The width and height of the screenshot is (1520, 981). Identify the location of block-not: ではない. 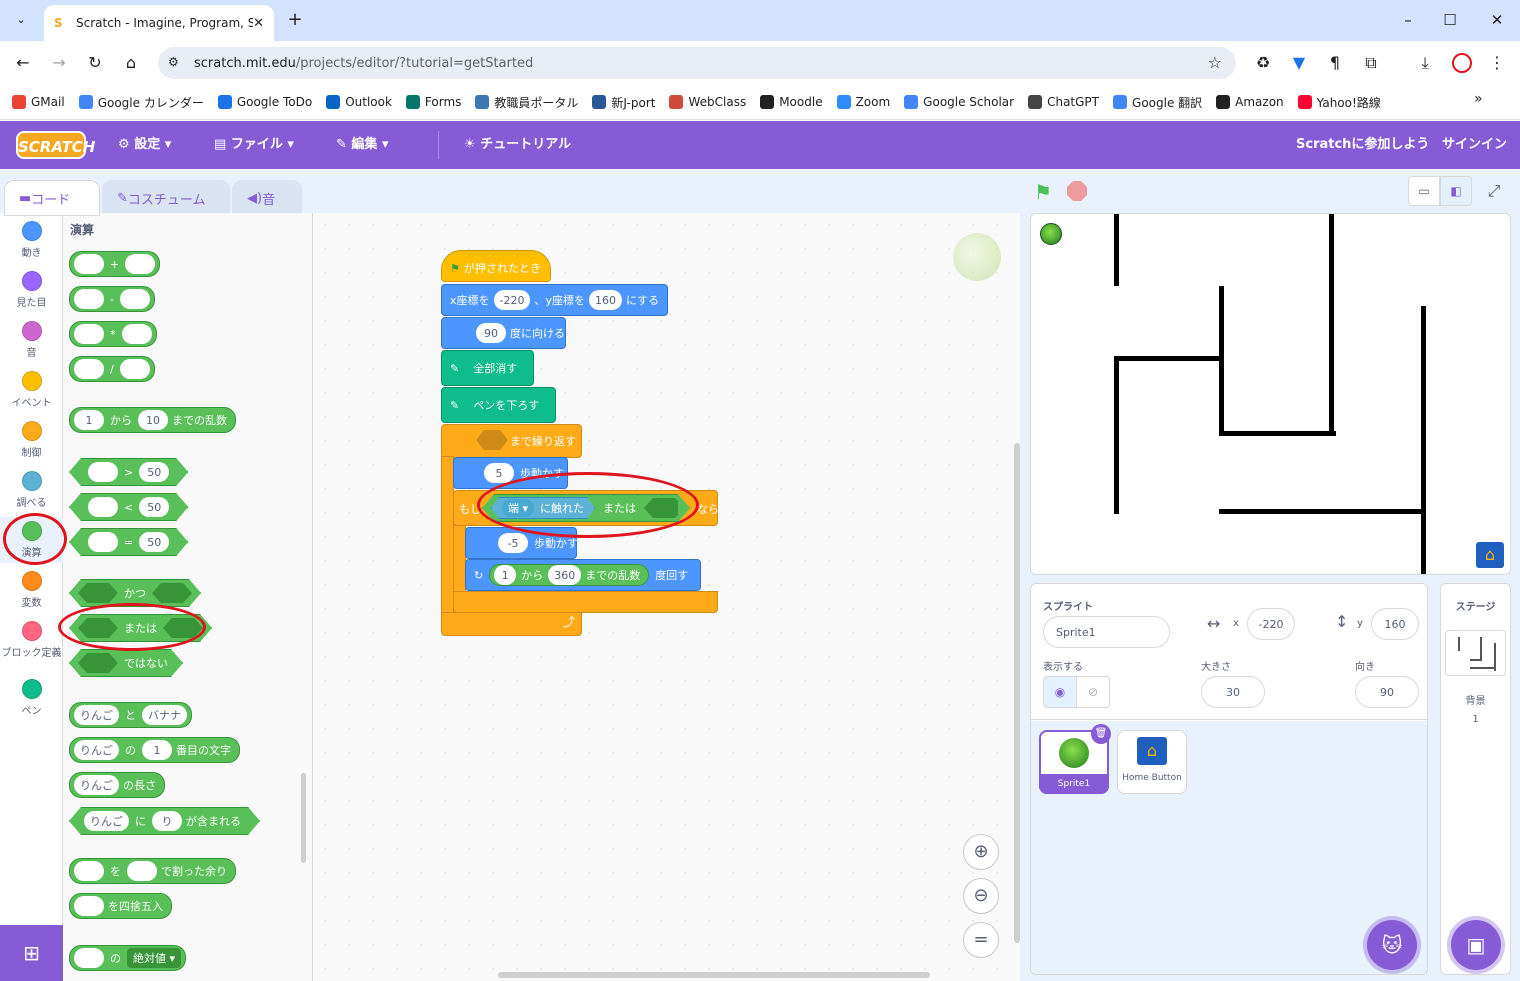
(126, 663).